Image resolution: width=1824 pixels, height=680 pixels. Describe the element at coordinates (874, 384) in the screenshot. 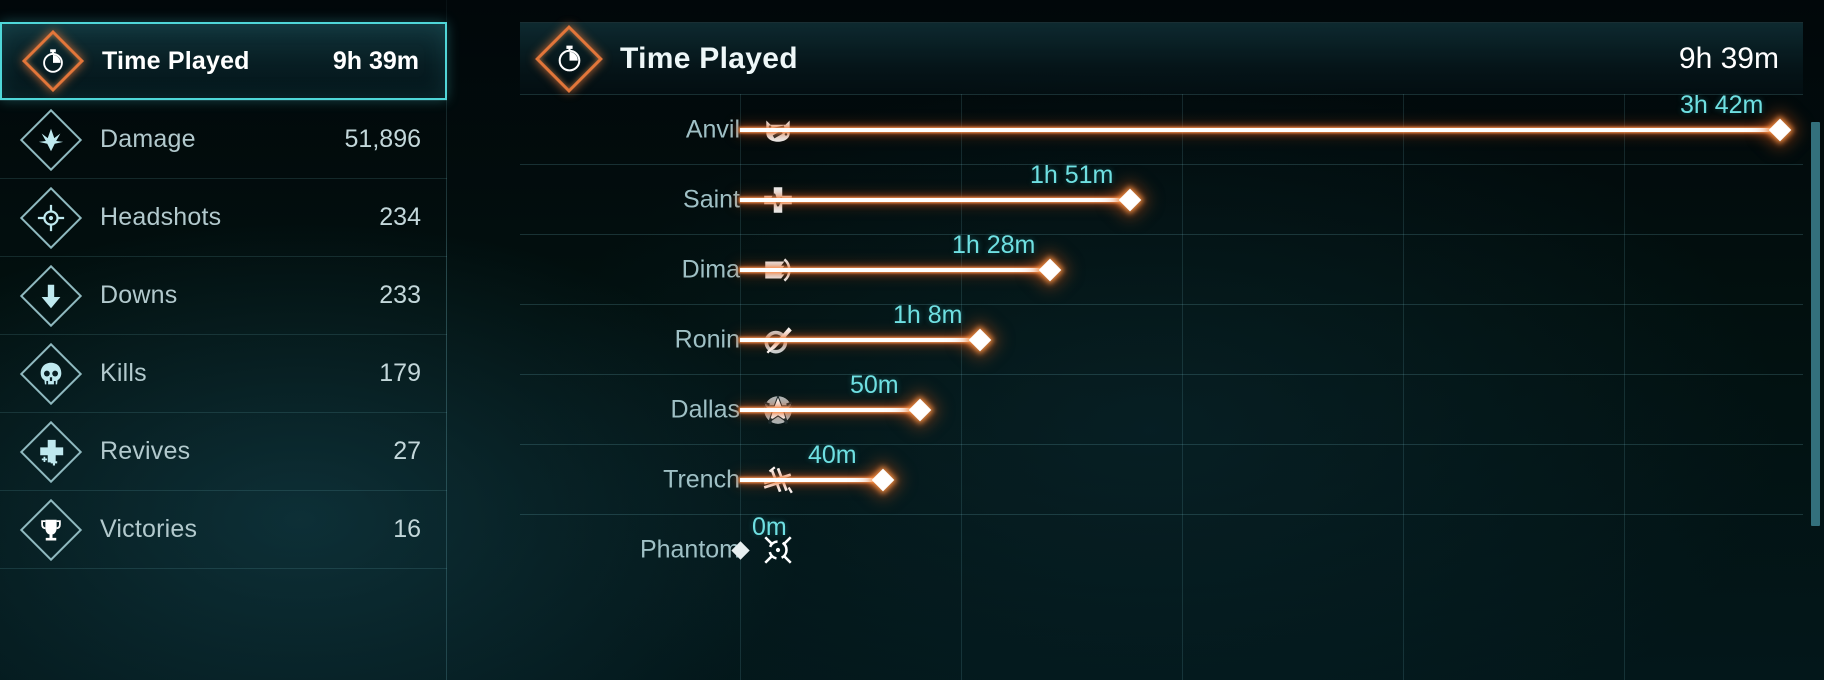

I see `bar-value-label: 50m` at that location.